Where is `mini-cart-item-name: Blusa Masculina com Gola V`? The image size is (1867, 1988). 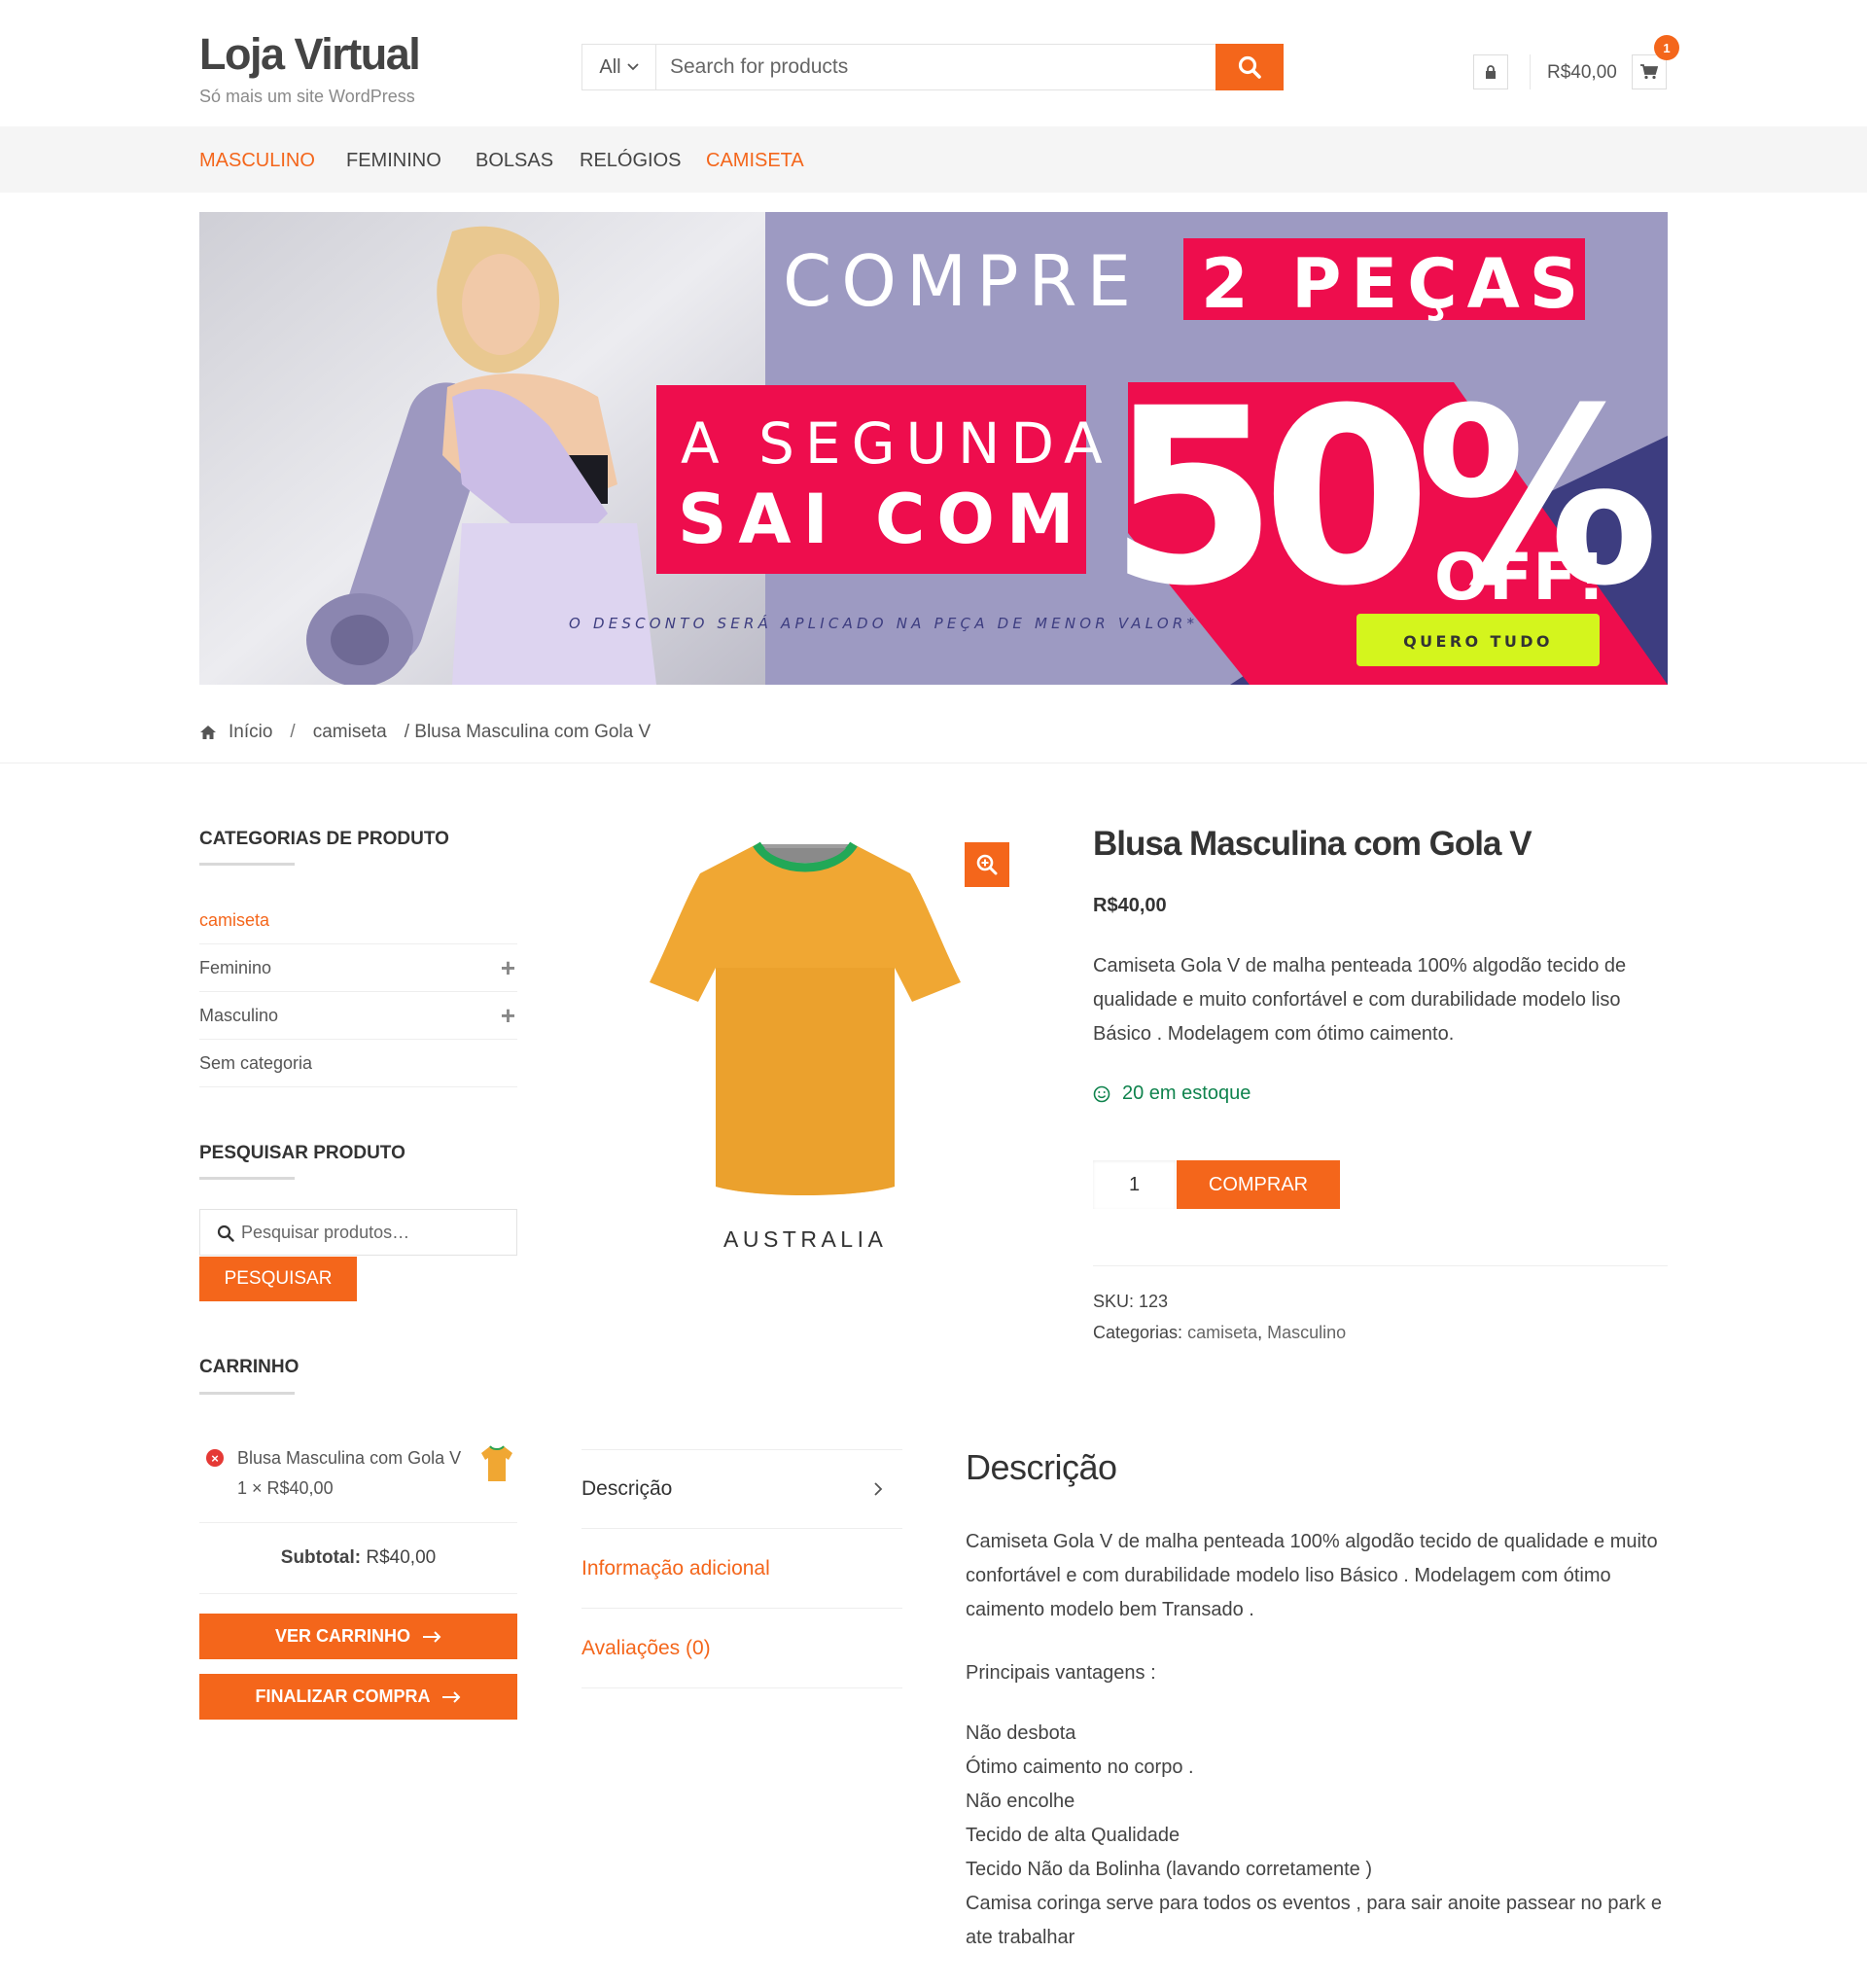
mini-cart-item-name: Blusa Masculina com Gola V is located at coordinates (349, 1458).